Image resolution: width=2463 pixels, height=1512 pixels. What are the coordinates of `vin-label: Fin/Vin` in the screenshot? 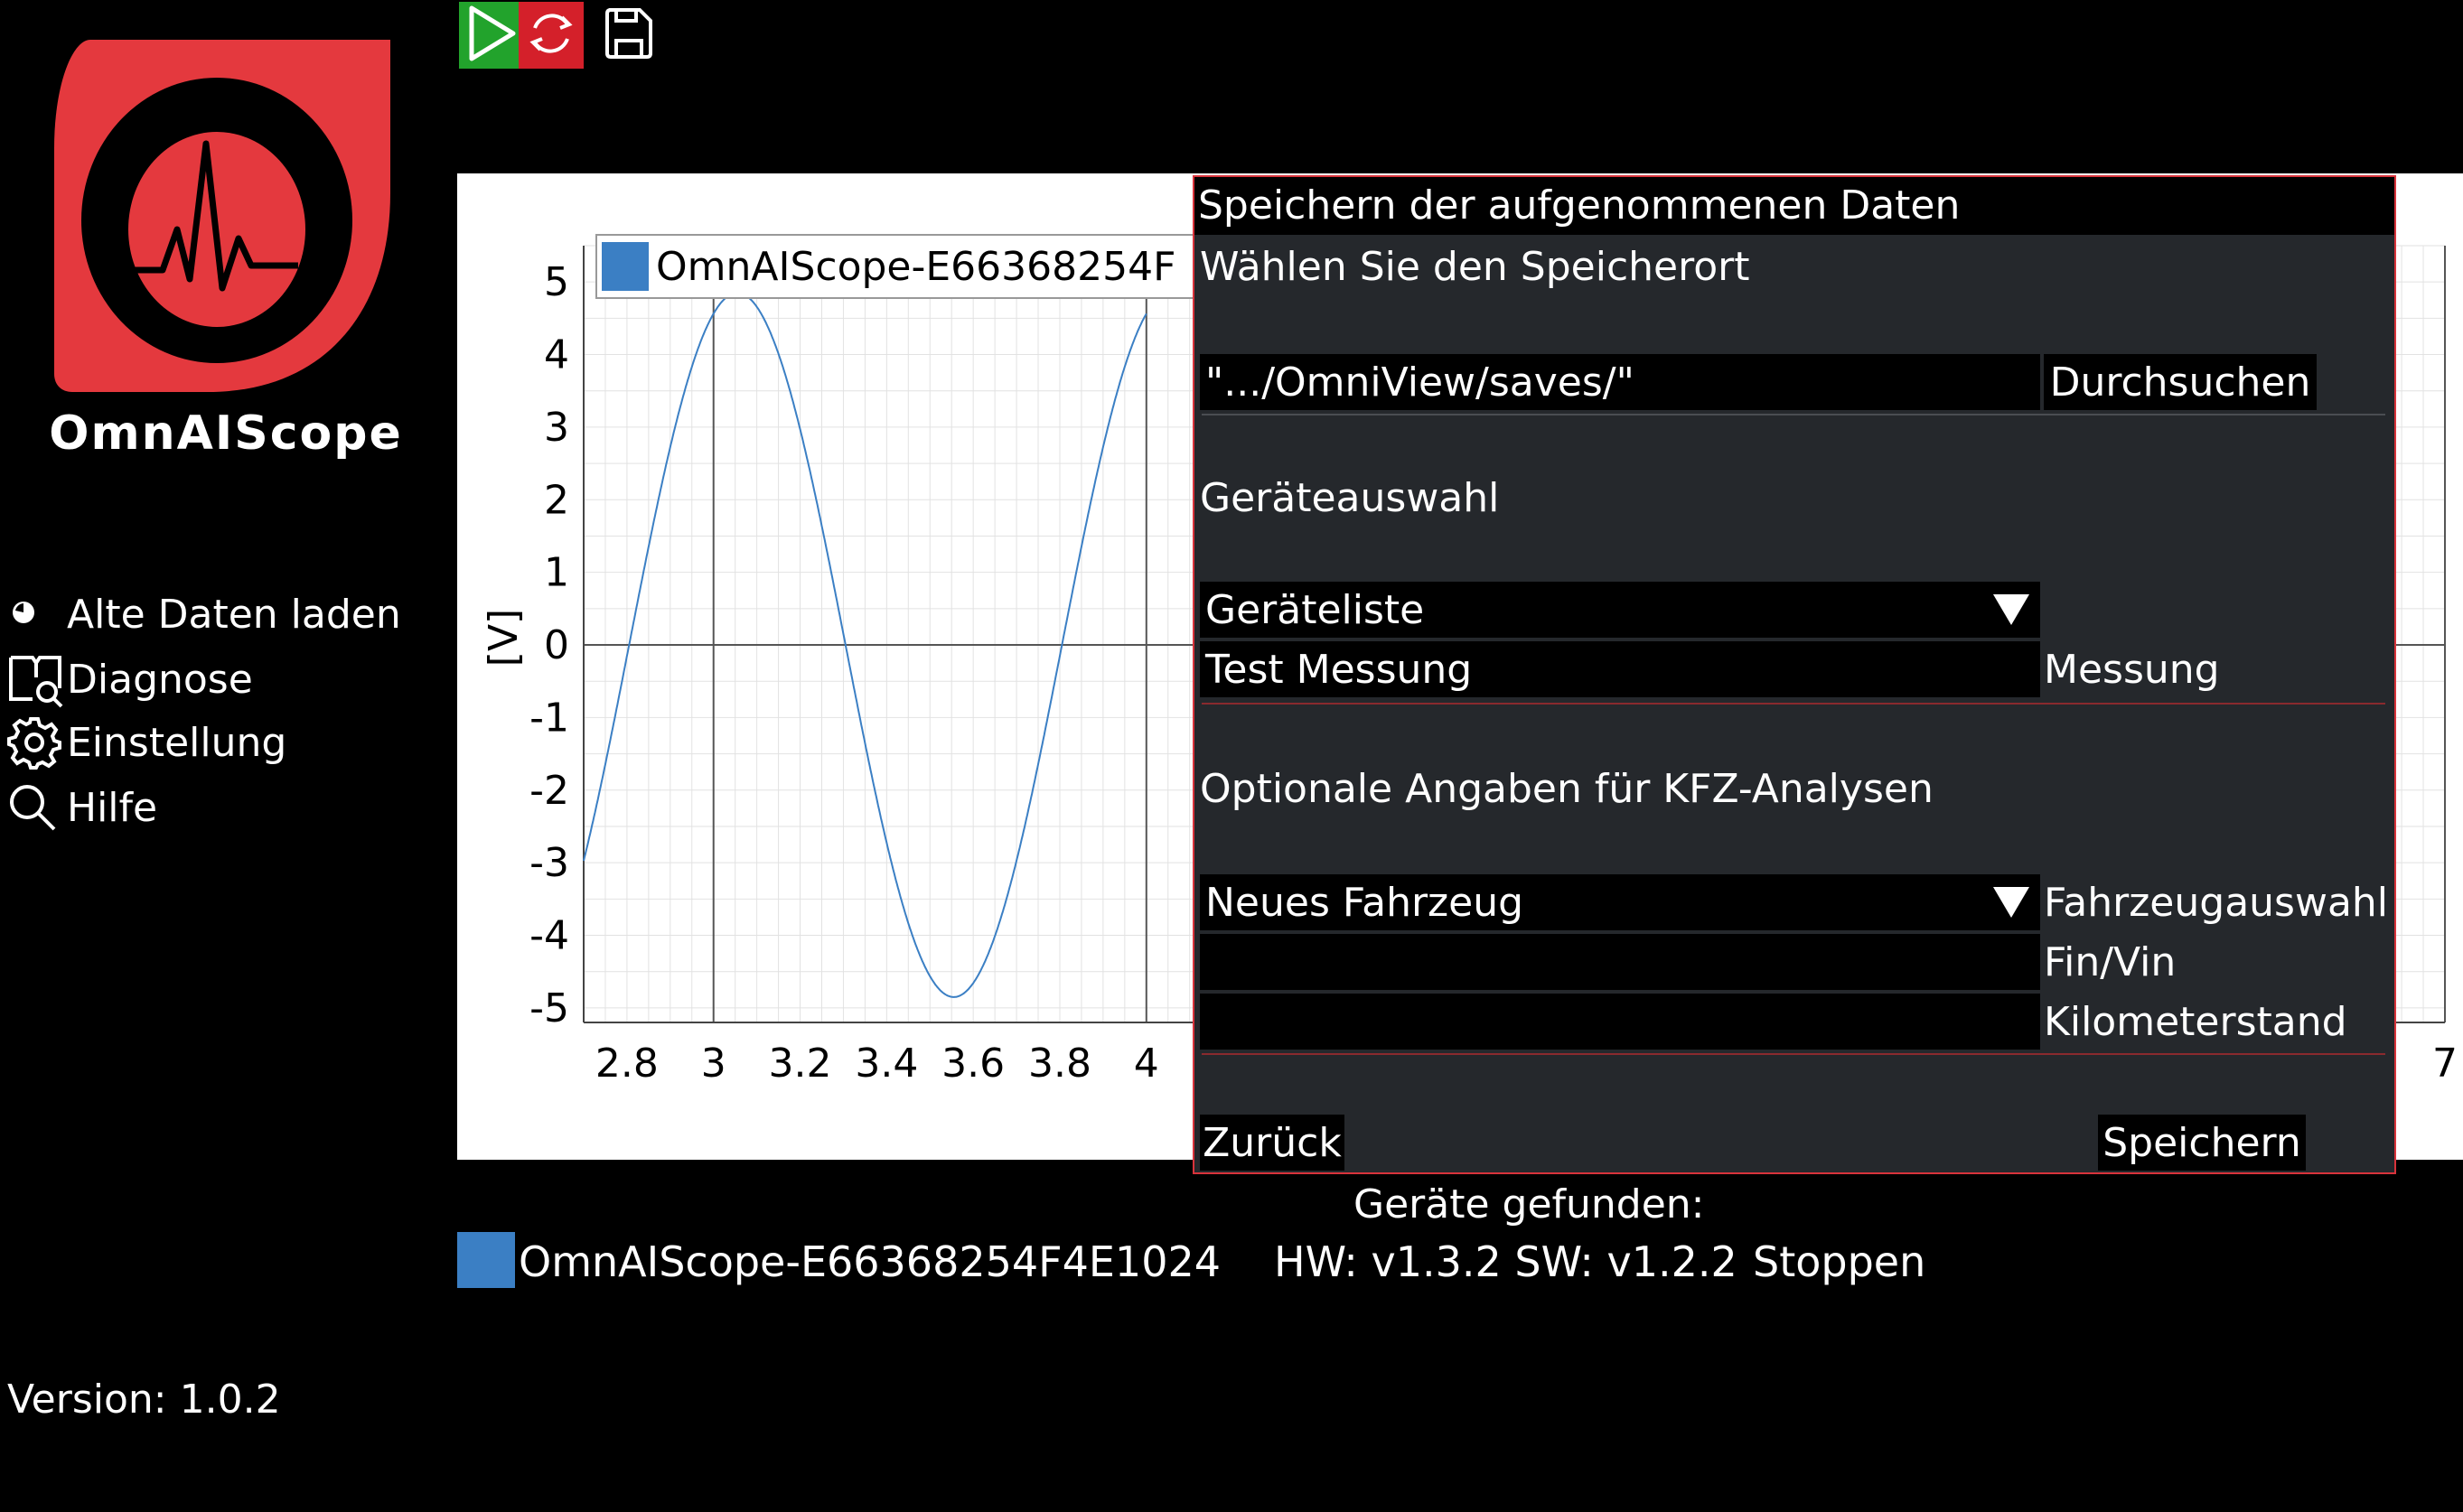 It's located at (2110, 962).